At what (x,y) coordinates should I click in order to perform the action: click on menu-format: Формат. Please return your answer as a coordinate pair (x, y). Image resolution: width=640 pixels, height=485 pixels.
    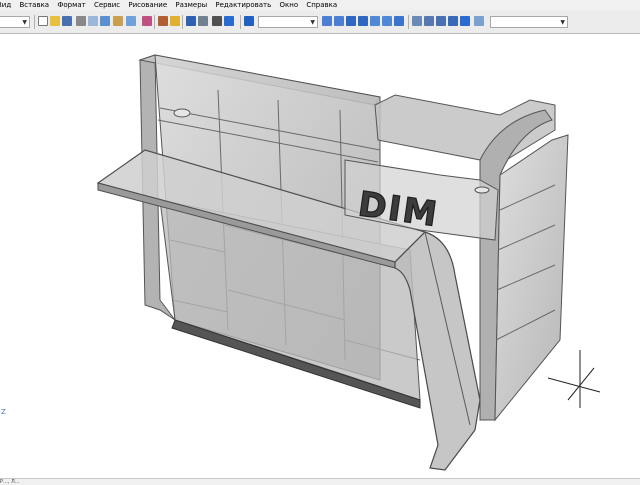
    Looking at the image, I should click on (71, 5).